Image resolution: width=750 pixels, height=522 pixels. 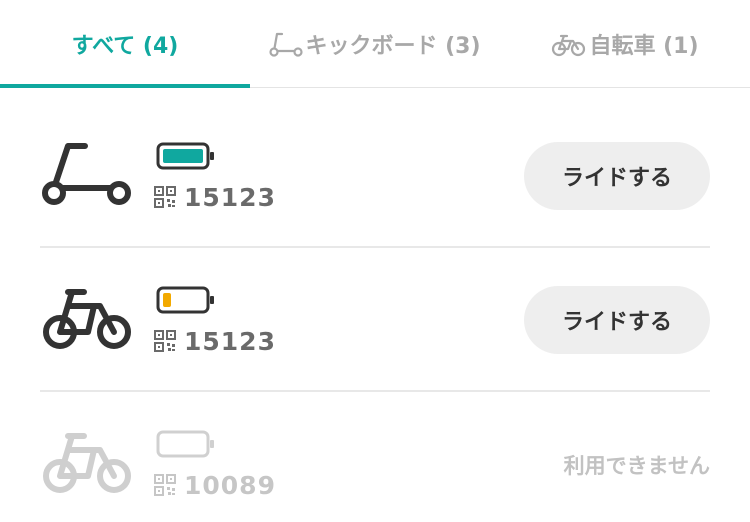 I want to click on tab-all: すべて (4), so click(x=125, y=44).